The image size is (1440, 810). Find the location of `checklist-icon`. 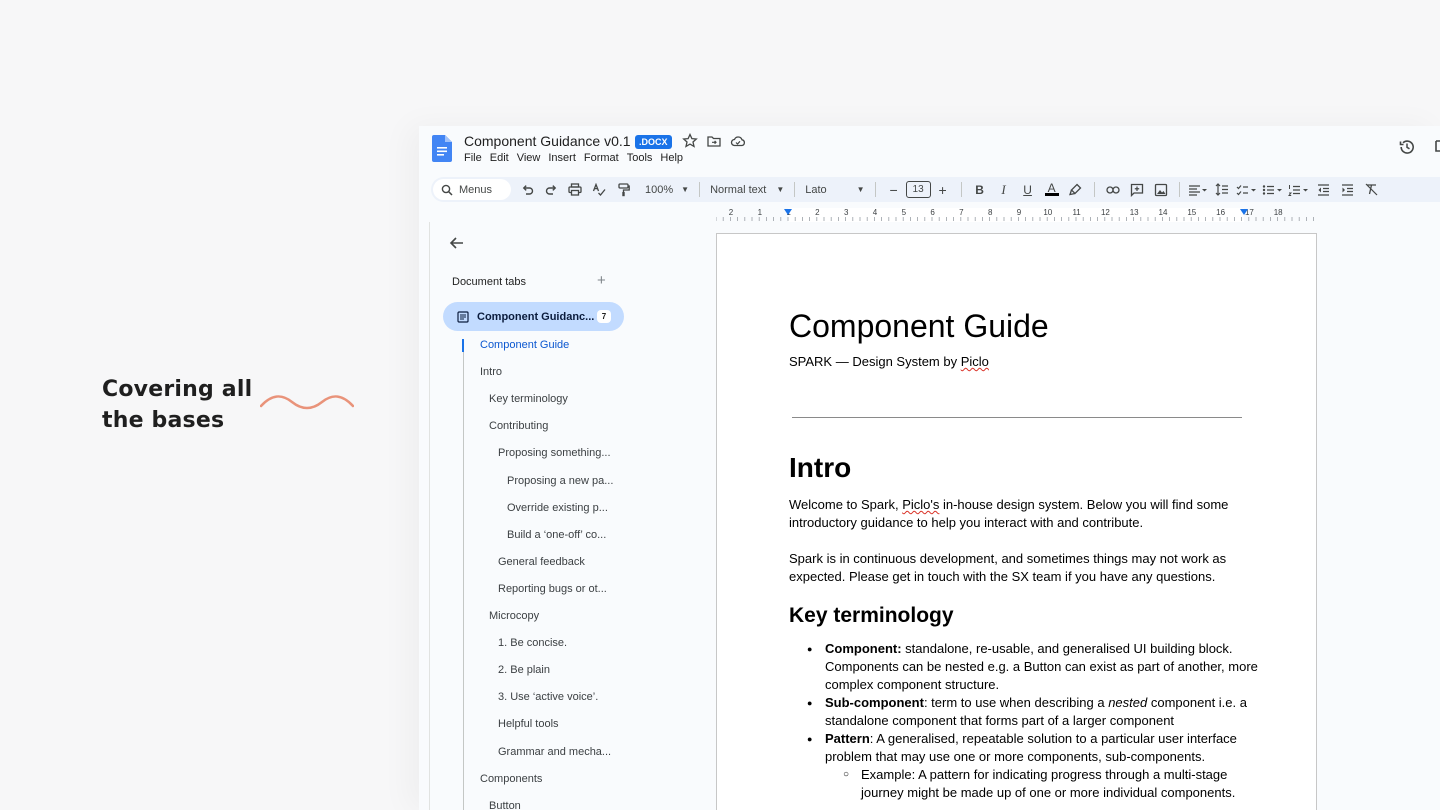

checklist-icon is located at coordinates (1246, 189).